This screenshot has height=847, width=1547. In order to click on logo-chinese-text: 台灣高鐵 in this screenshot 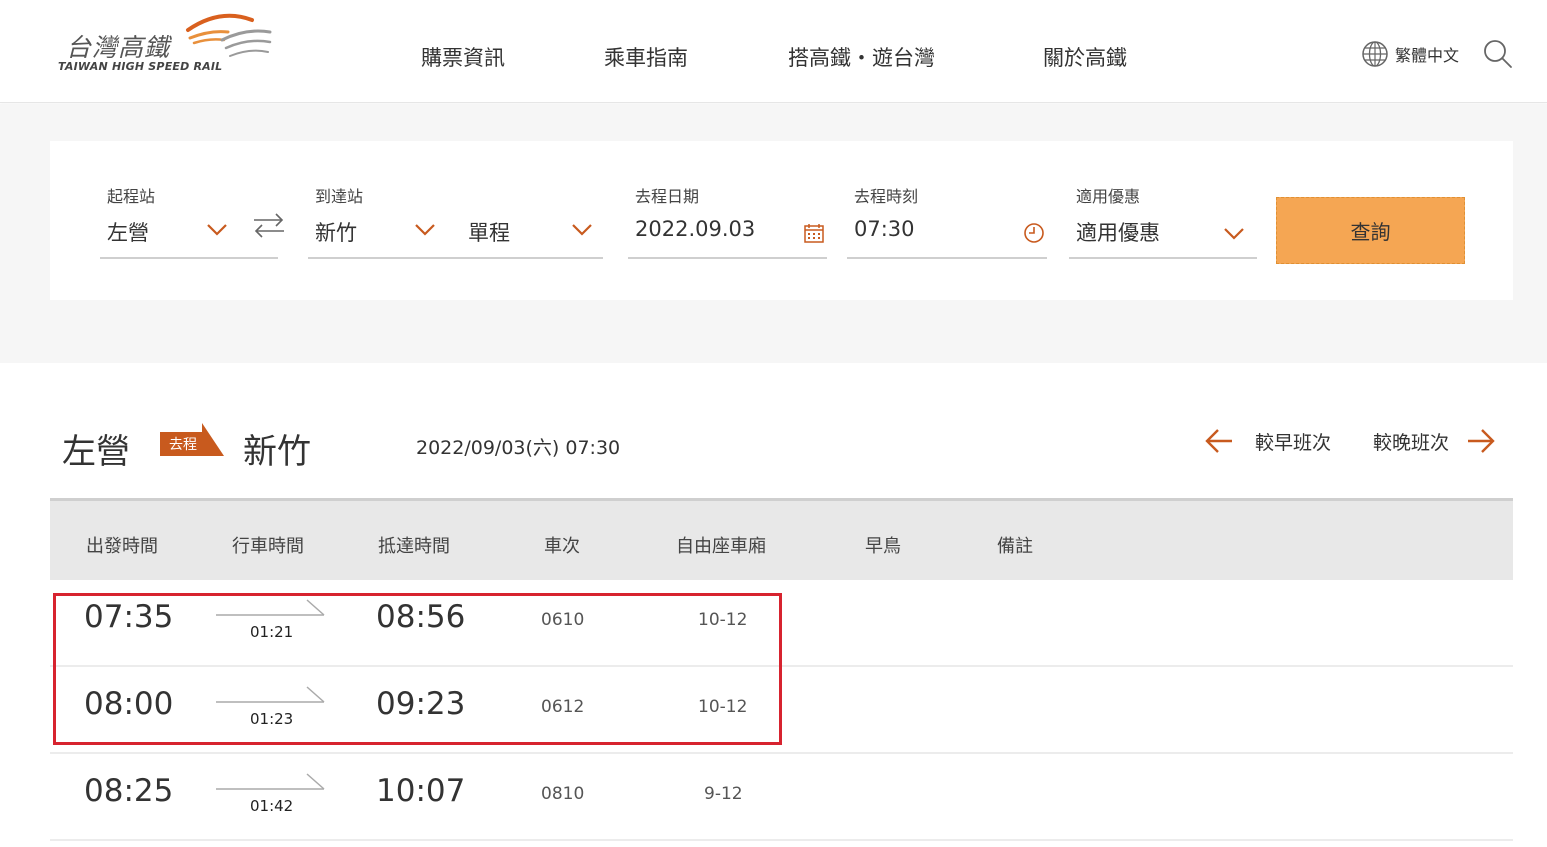, I will do `click(118, 47)`.